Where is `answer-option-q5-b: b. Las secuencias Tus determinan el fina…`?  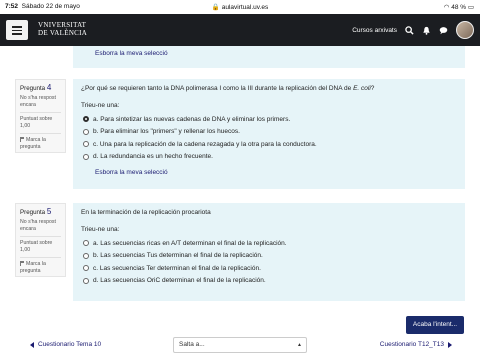 answer-option-q5-b: b. Las secuencias Tus determinan el fina… is located at coordinates (269, 256).